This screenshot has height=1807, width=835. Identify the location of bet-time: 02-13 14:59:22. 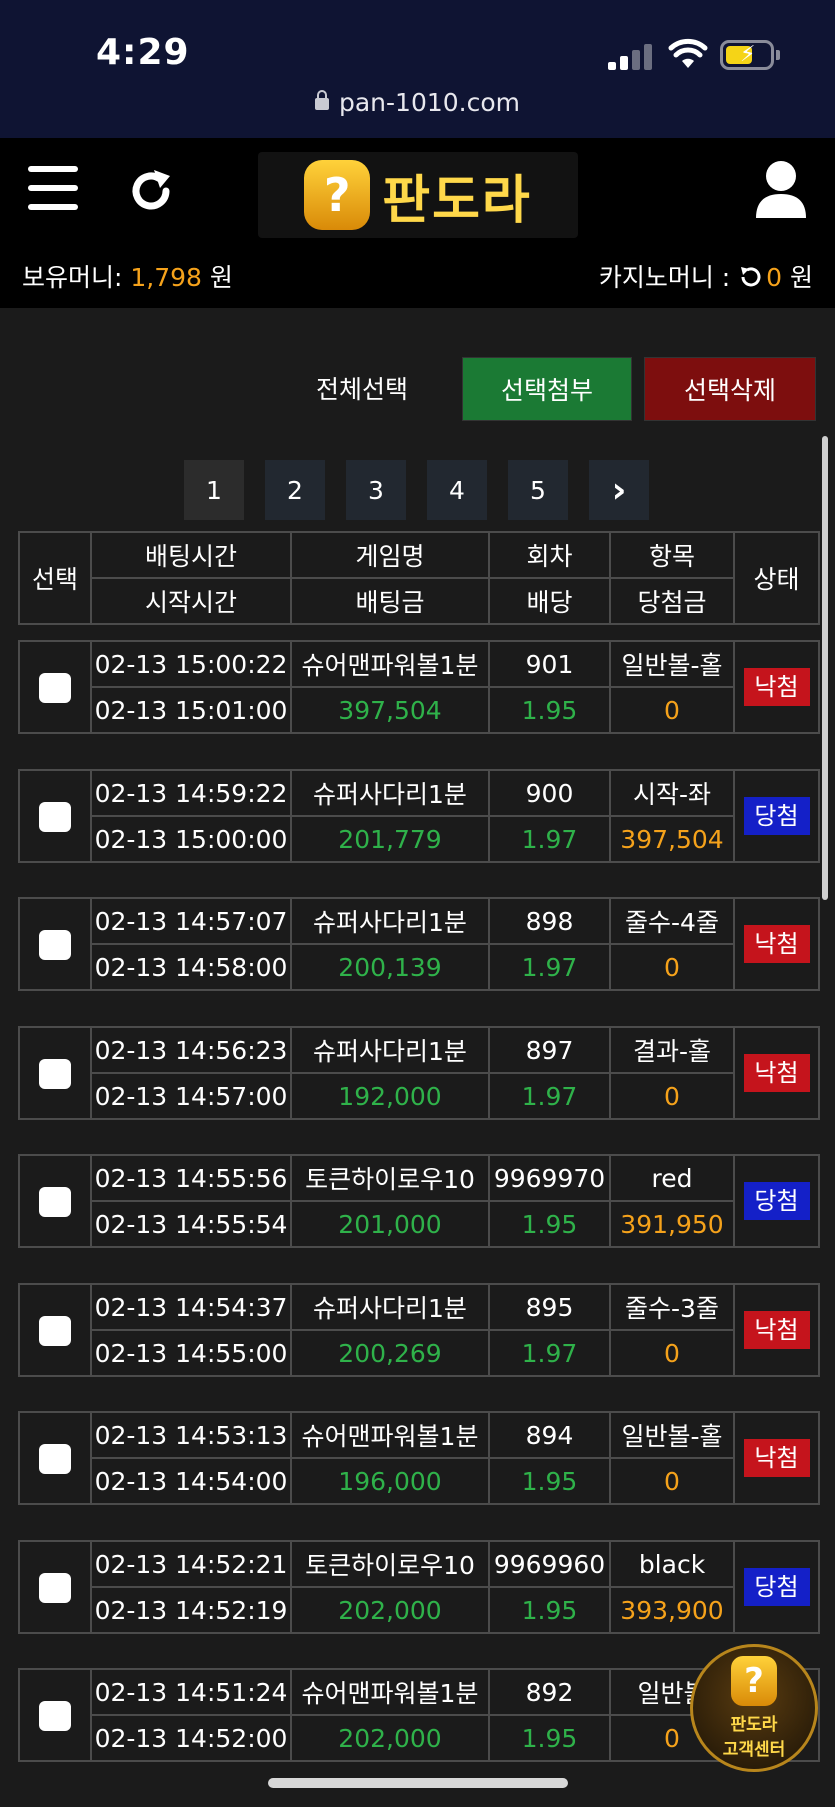
(191, 793).